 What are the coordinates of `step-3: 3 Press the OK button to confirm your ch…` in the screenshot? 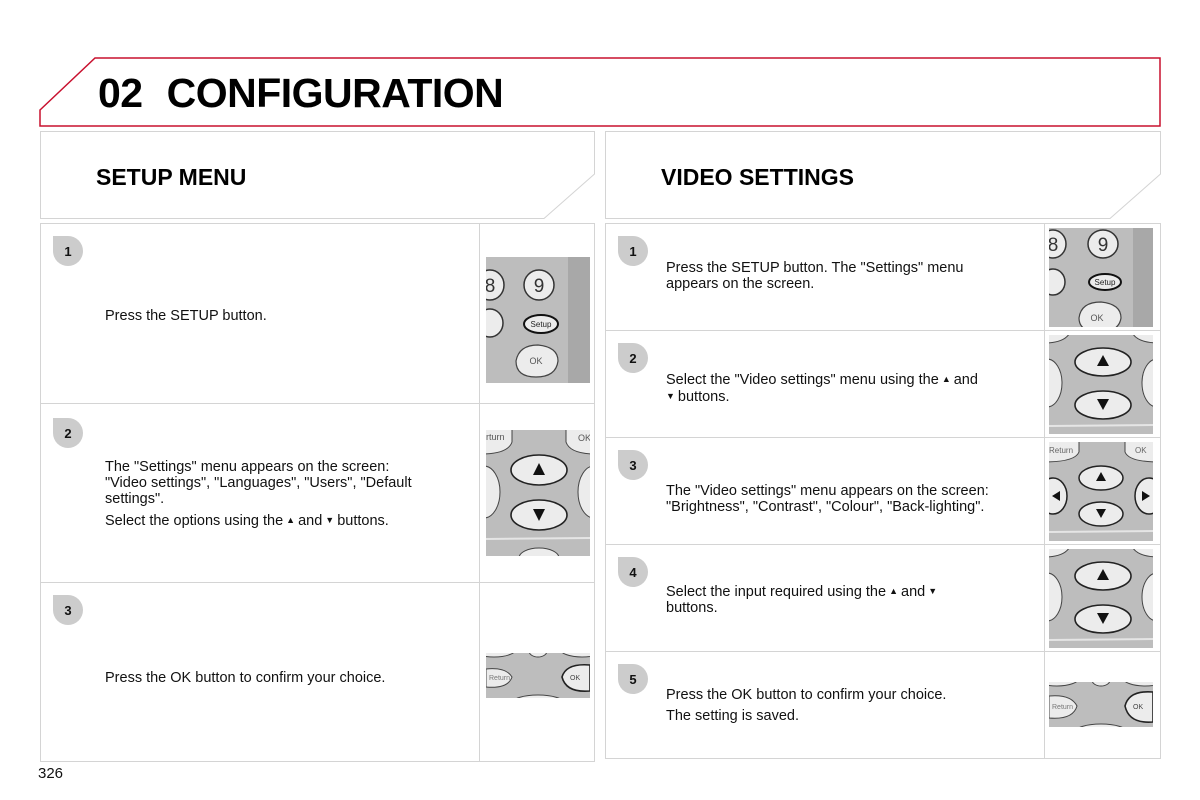 It's located at (317, 672).